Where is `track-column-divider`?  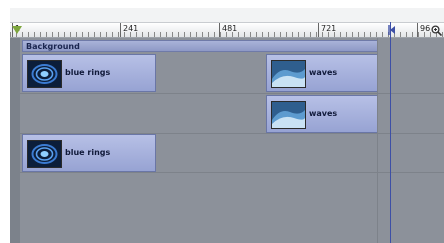
track-column-divider is located at coordinates (377, 140).